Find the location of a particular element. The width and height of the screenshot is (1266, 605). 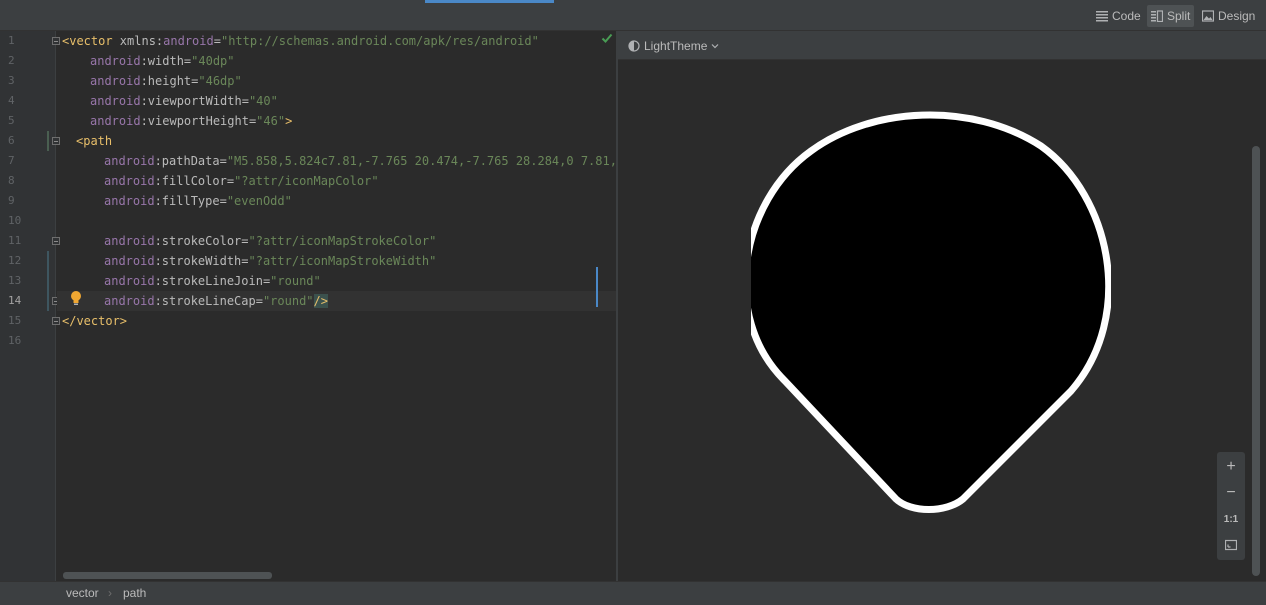

theme-icon is located at coordinates (634, 46).